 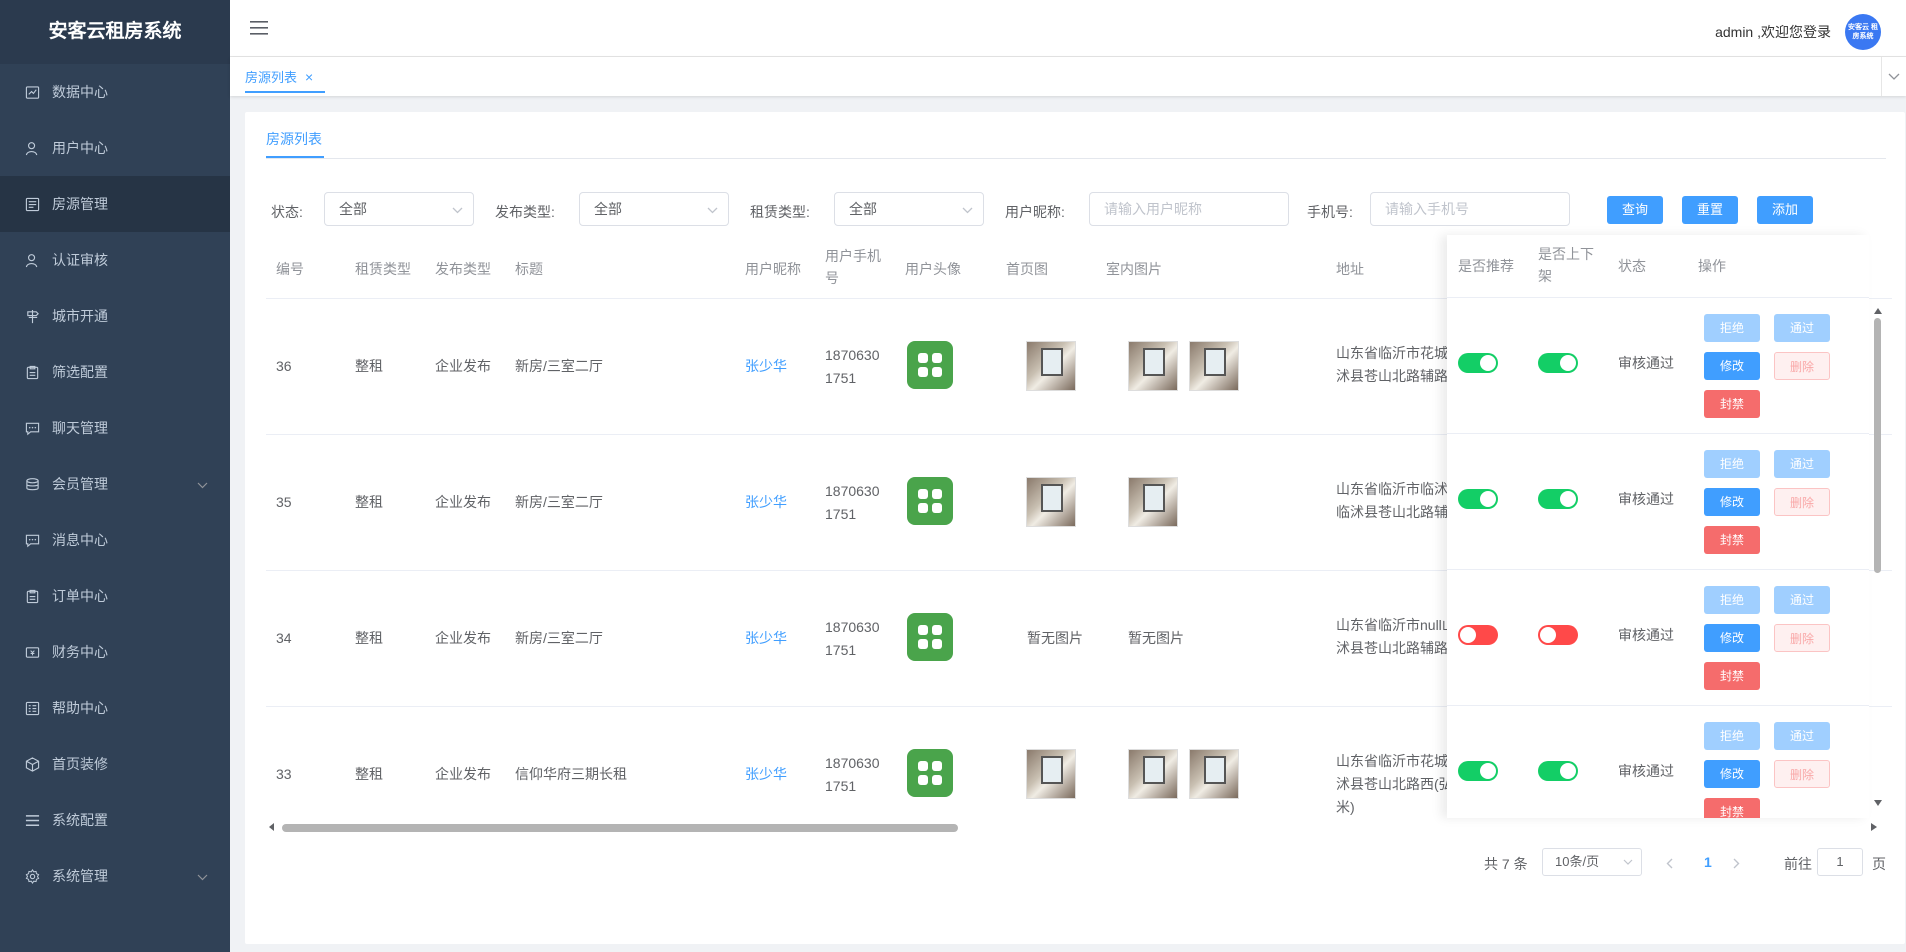 What do you see at coordinates (115, 540) in the screenshot?
I see `sidebar-item: 消息中心` at bounding box center [115, 540].